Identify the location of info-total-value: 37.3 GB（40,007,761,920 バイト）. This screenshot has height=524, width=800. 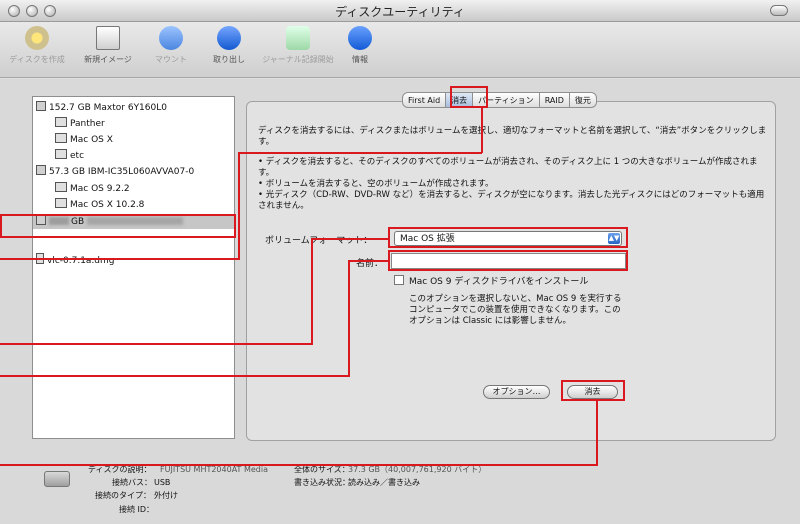
(417, 469).